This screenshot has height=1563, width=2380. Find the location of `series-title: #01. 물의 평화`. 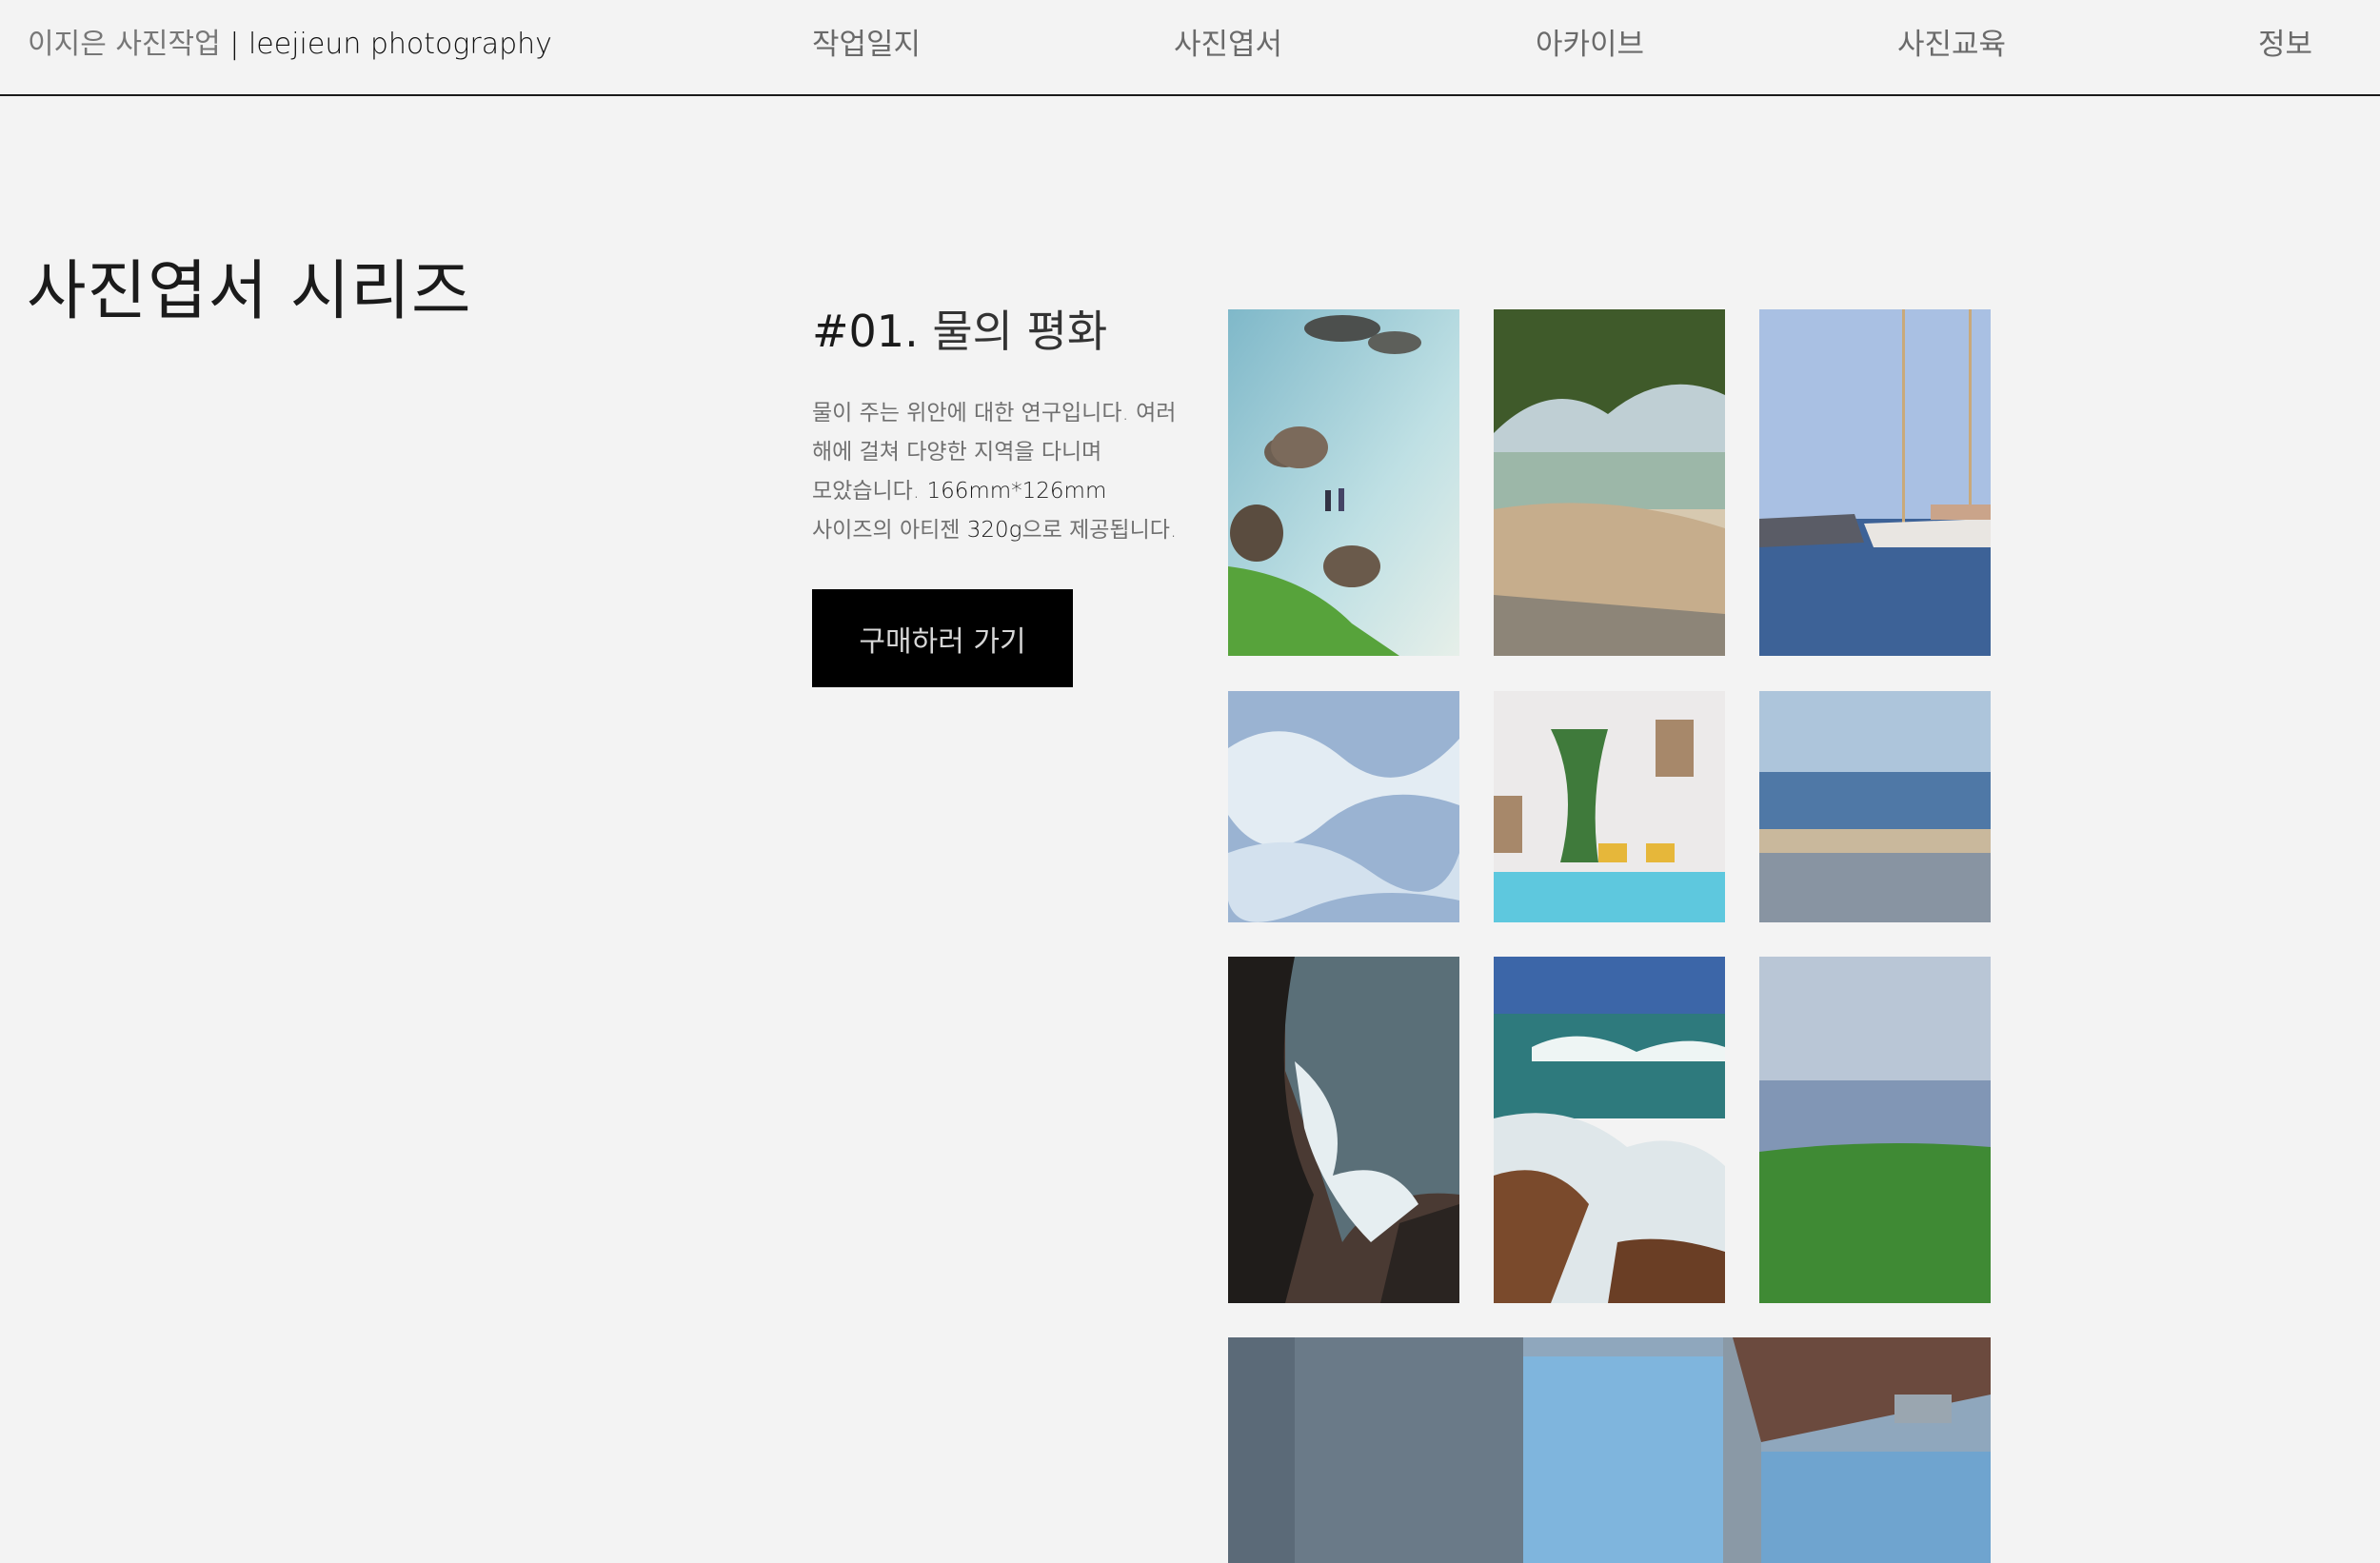

series-title: #01. 물의 평화 is located at coordinates (959, 332).